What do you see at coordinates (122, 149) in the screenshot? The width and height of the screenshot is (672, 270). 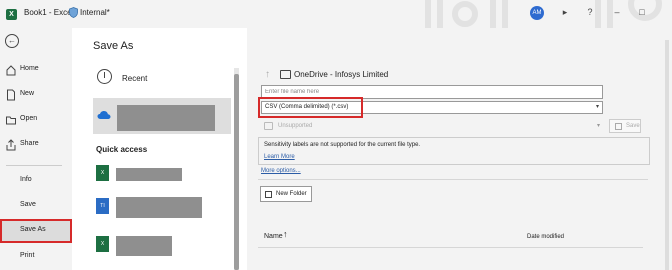 I see `quick-access-heading: Quick access` at bounding box center [122, 149].